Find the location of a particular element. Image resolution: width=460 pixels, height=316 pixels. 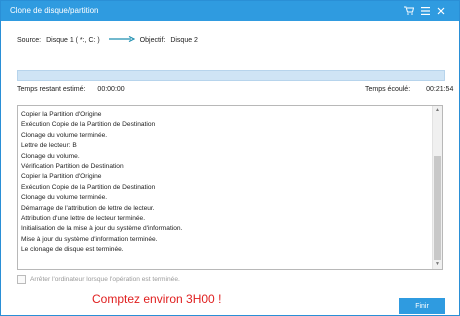

time-elapsed-label: Temps écoulé: is located at coordinates (388, 89).